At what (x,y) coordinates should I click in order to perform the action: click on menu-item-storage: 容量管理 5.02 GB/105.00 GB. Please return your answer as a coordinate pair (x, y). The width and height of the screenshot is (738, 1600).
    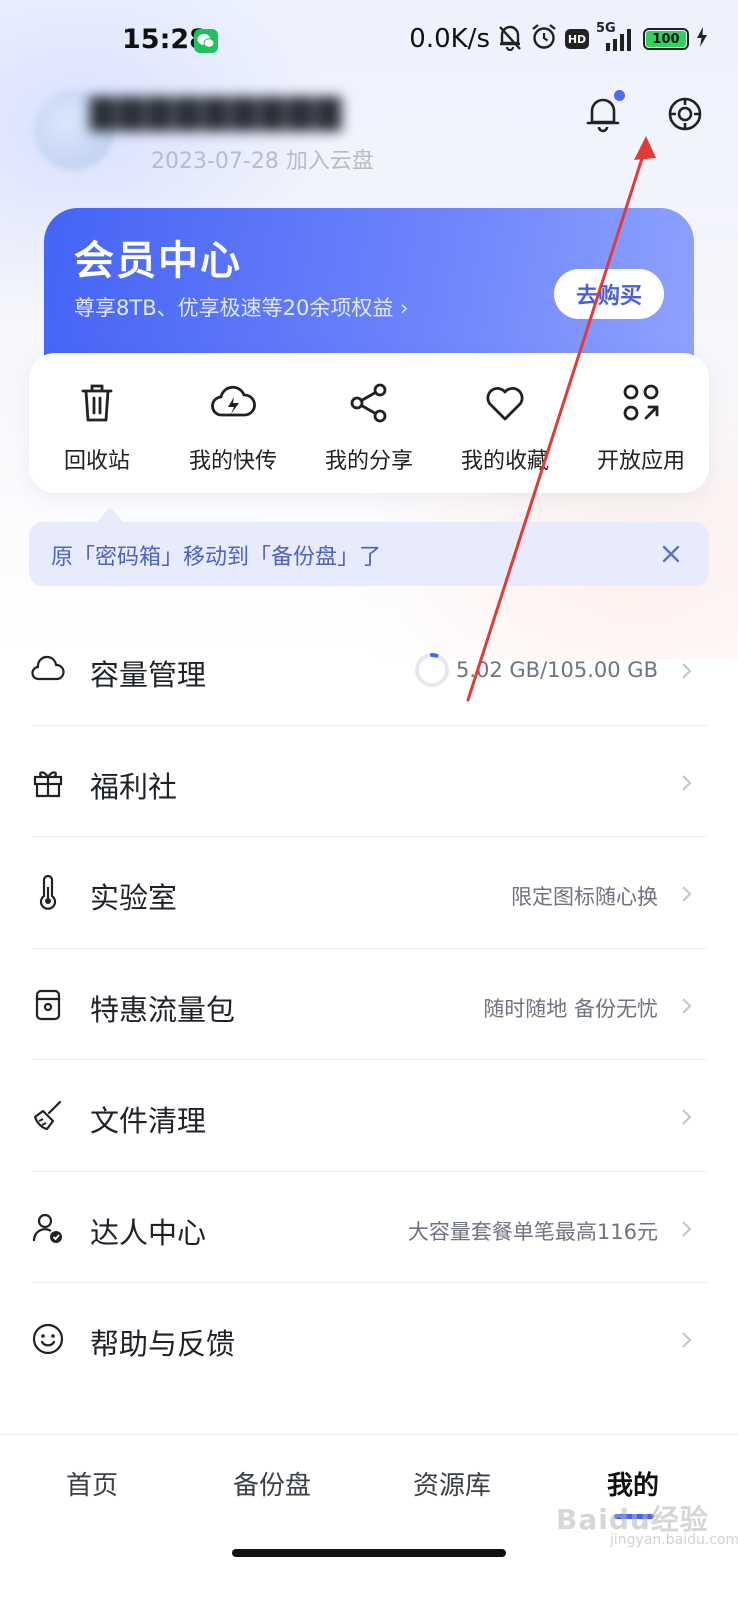
    Looking at the image, I should click on (369, 670).